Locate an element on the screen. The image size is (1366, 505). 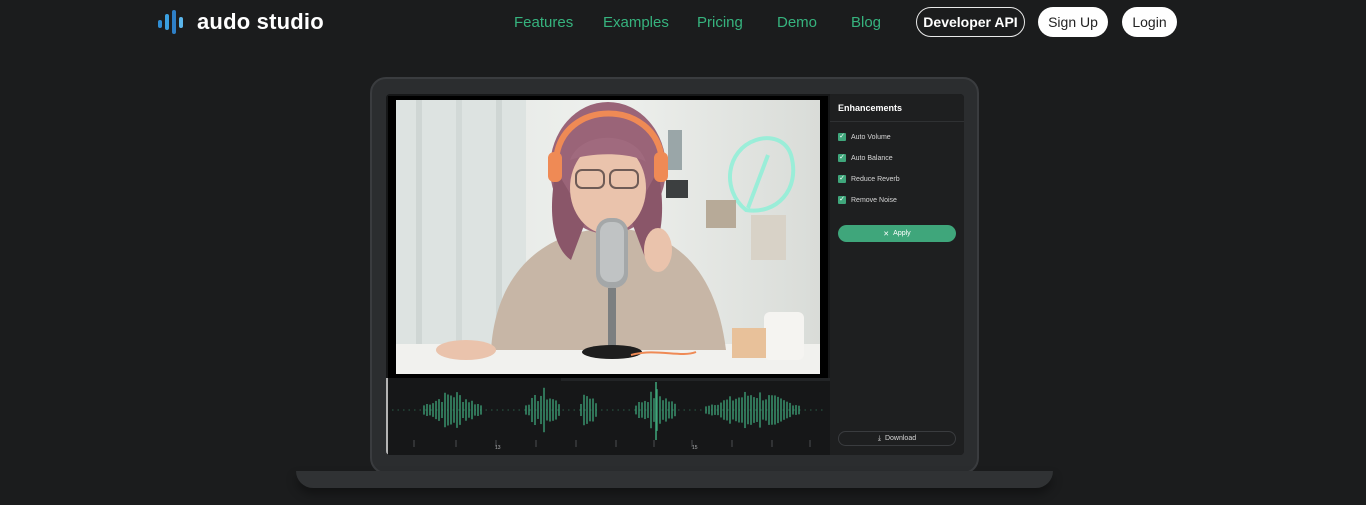
option-label: Auto Volume is located at coordinates (871, 137).